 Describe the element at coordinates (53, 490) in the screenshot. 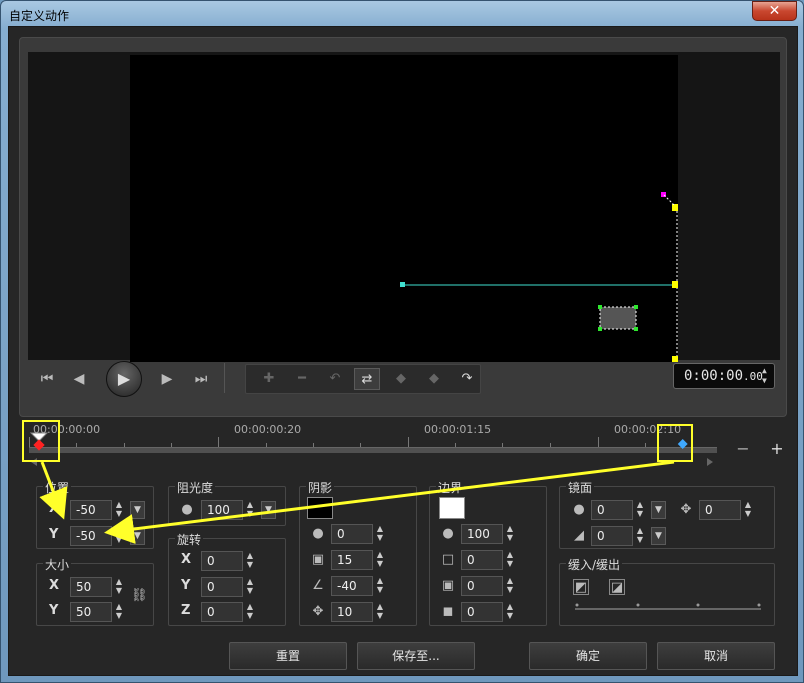

I see `arrow-to-position-x` at that location.